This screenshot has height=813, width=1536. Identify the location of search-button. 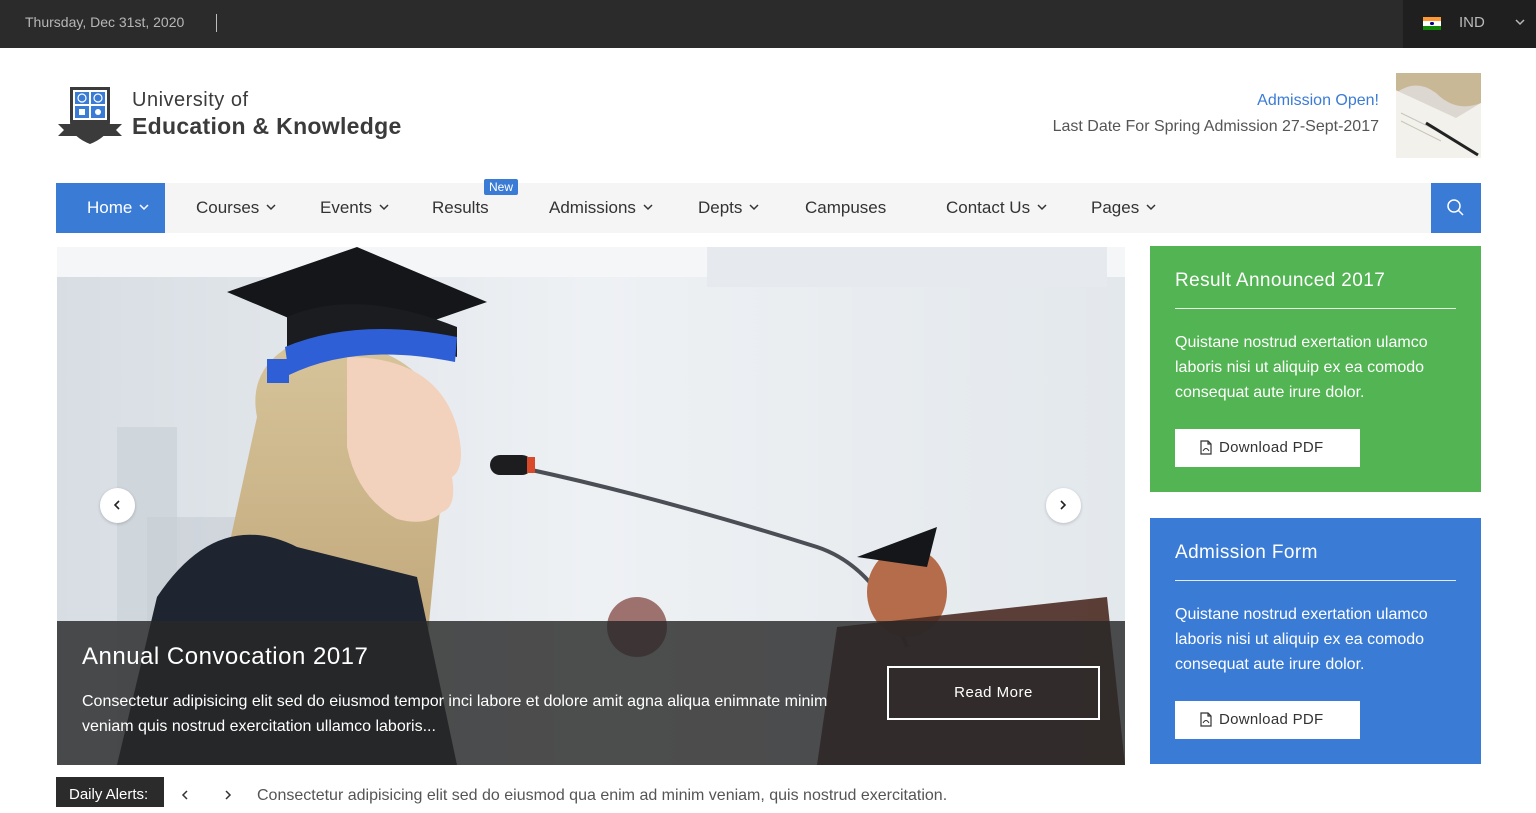
(1456, 208).